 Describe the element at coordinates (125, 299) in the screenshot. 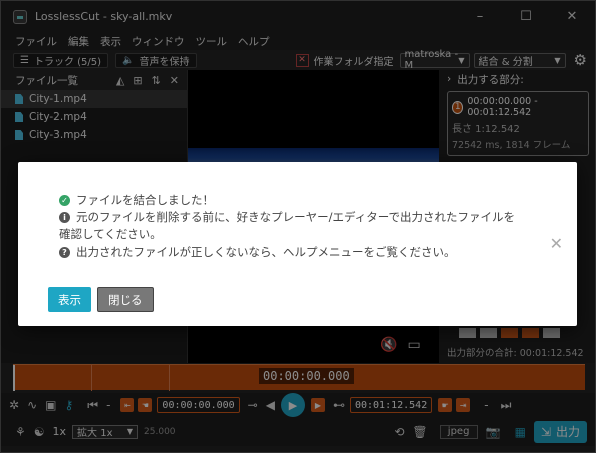

I see `close-button: 閉じる` at that location.